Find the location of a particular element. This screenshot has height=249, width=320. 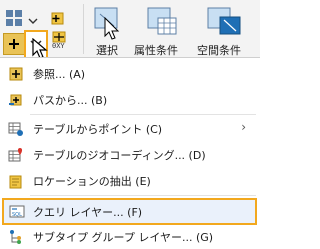

chevron-right-icon: › is located at coordinates (243, 127).